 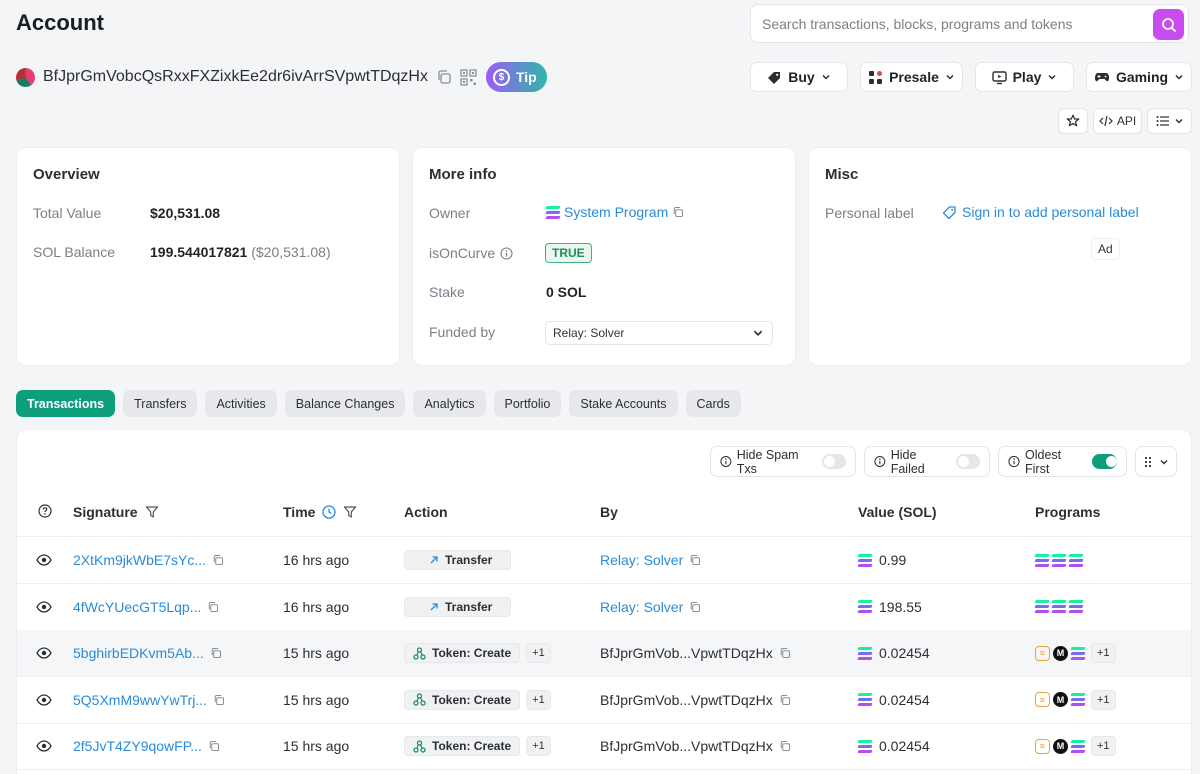 What do you see at coordinates (185, 213) in the screenshot?
I see `total-value: $20,531.08` at bounding box center [185, 213].